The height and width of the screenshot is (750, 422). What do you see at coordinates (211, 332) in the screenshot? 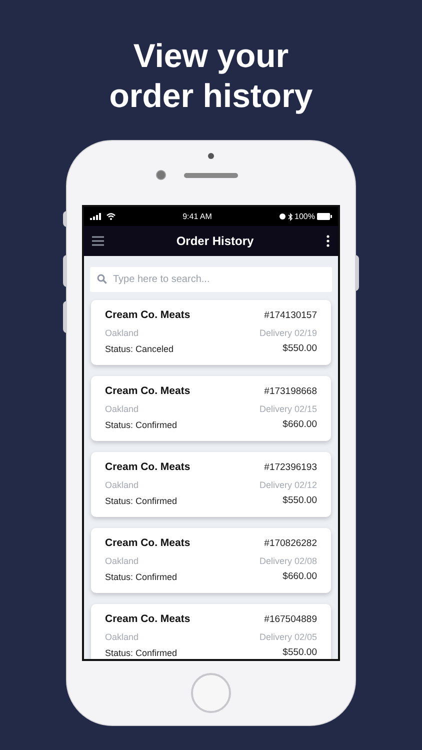
I see `order-card: Cream Co. Meats #174130157 Oakland Delivery 02/19 Status: Canceled $550.00` at bounding box center [211, 332].